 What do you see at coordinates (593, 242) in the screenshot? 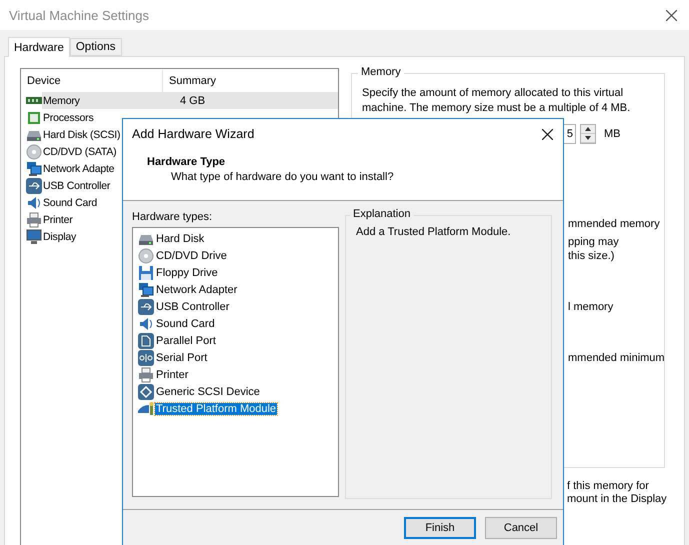
I see `memory-note: pping may` at bounding box center [593, 242].